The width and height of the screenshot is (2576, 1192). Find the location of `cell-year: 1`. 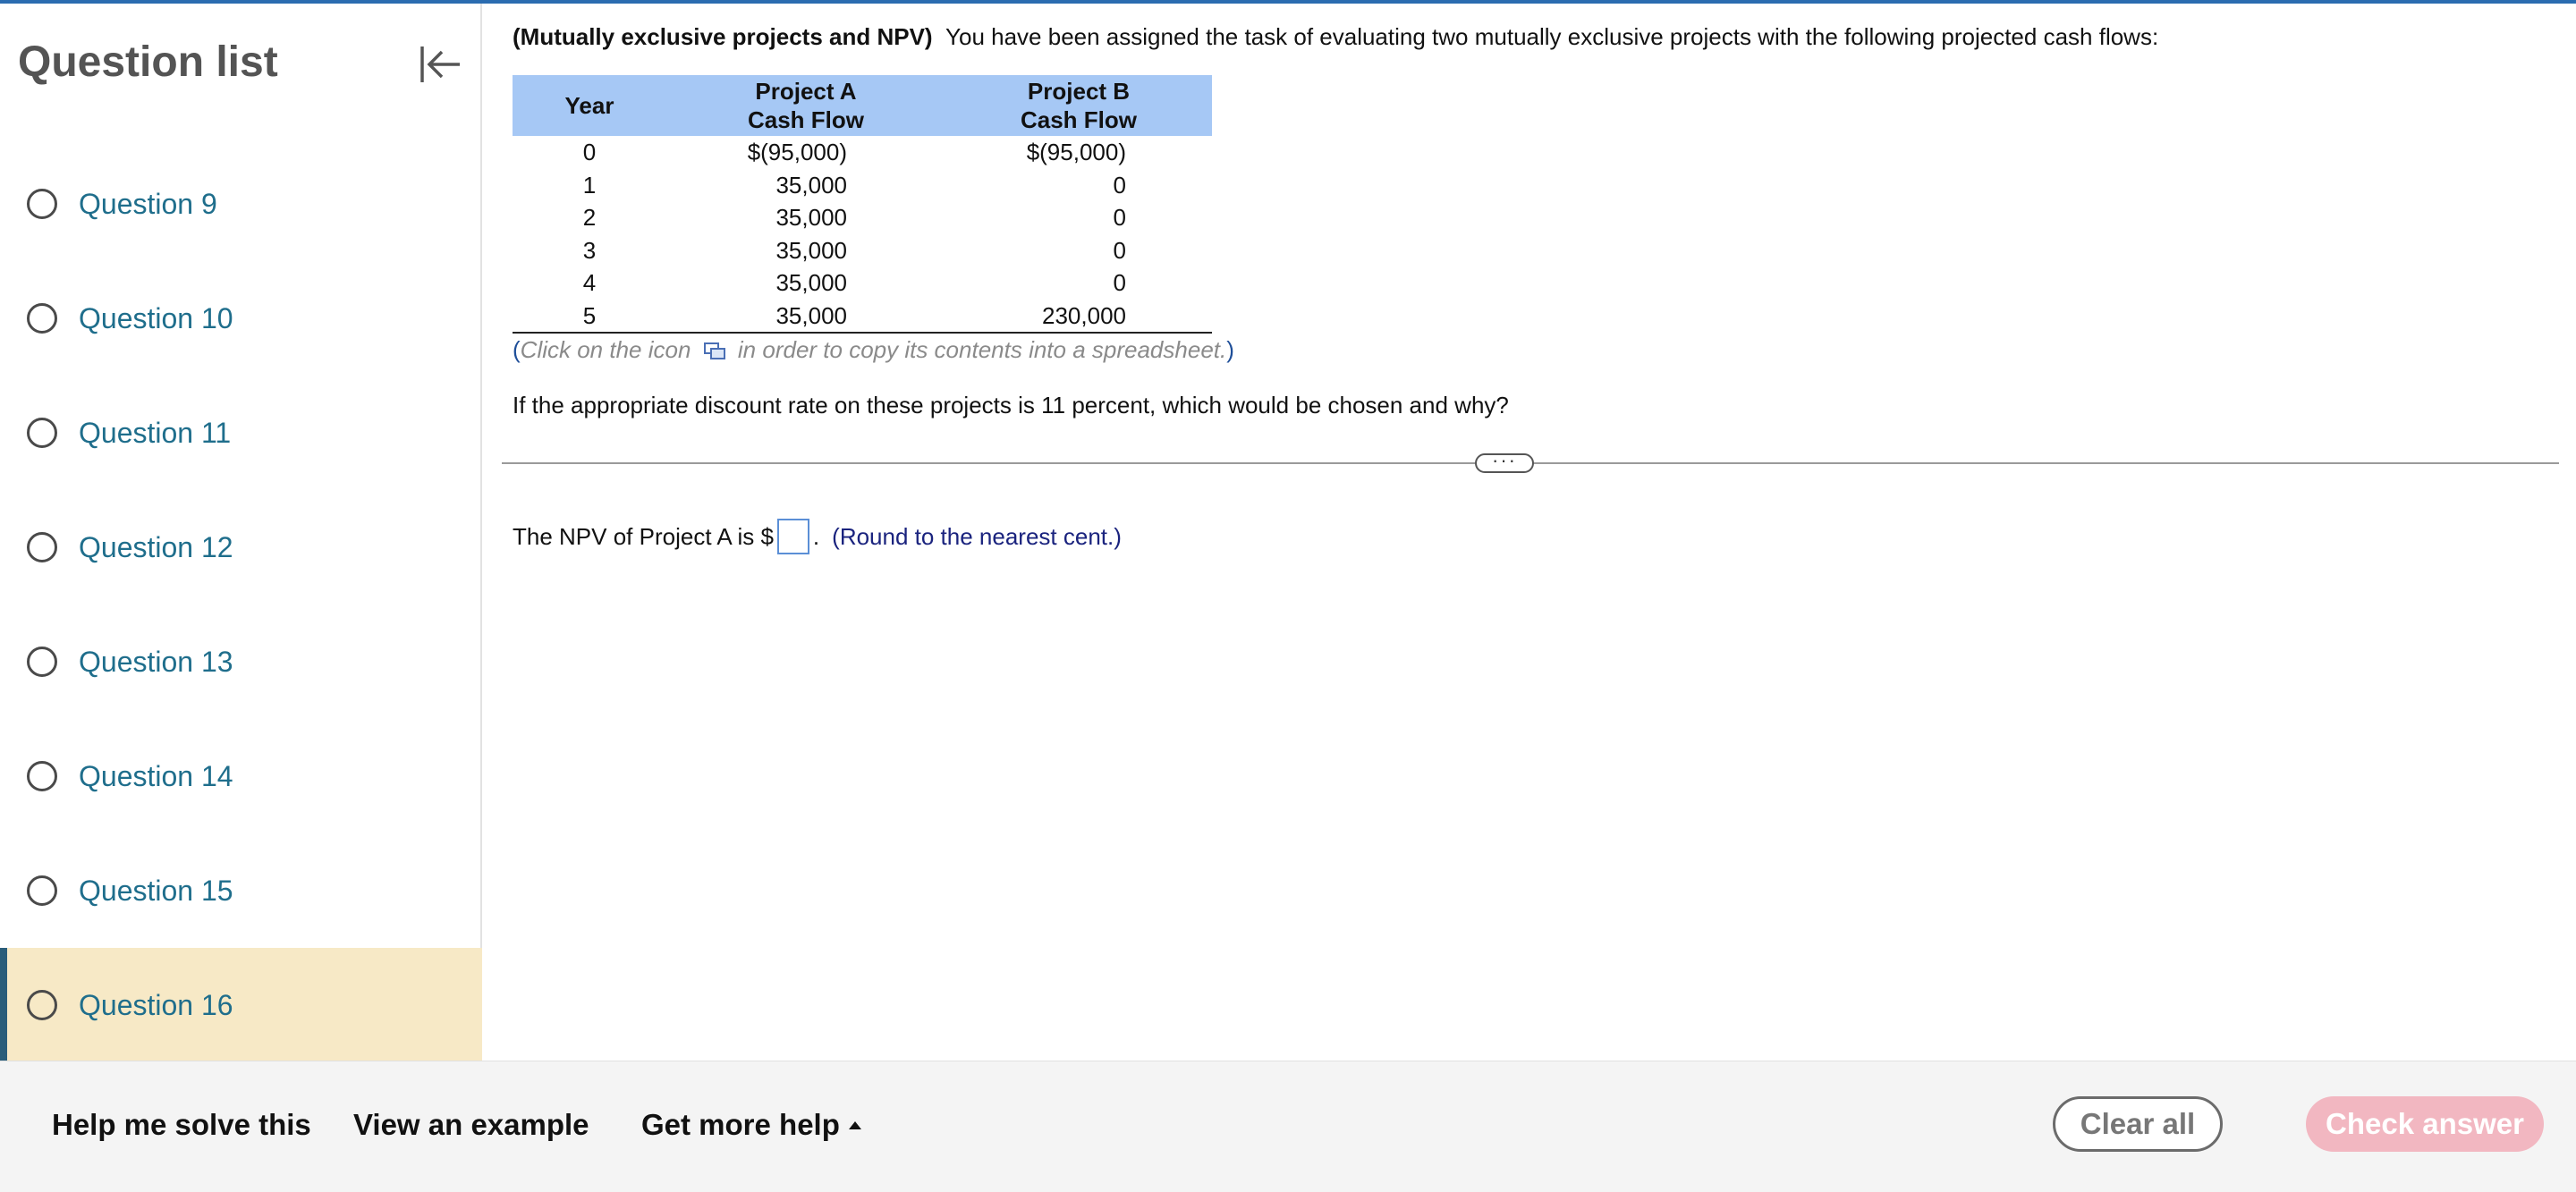

cell-year: 1 is located at coordinates (589, 185).